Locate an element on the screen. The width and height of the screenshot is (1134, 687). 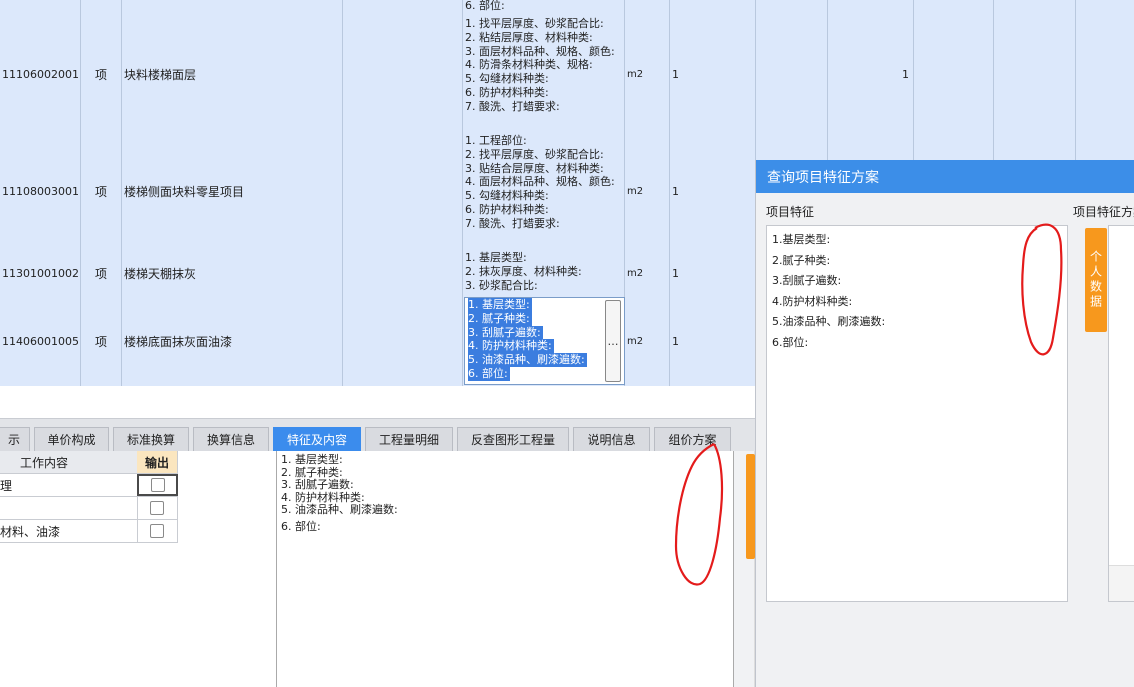
tab-reverse-lookup: 反查图形工程量 is located at coordinates (513, 439).